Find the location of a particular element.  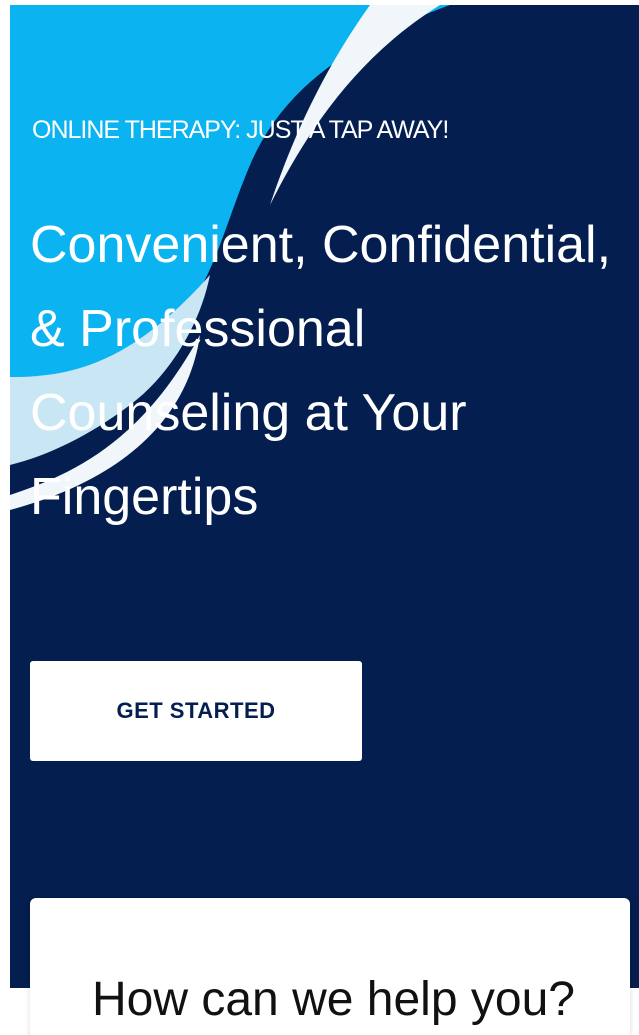

help-card: How can we help you? is located at coordinates (330, 966).